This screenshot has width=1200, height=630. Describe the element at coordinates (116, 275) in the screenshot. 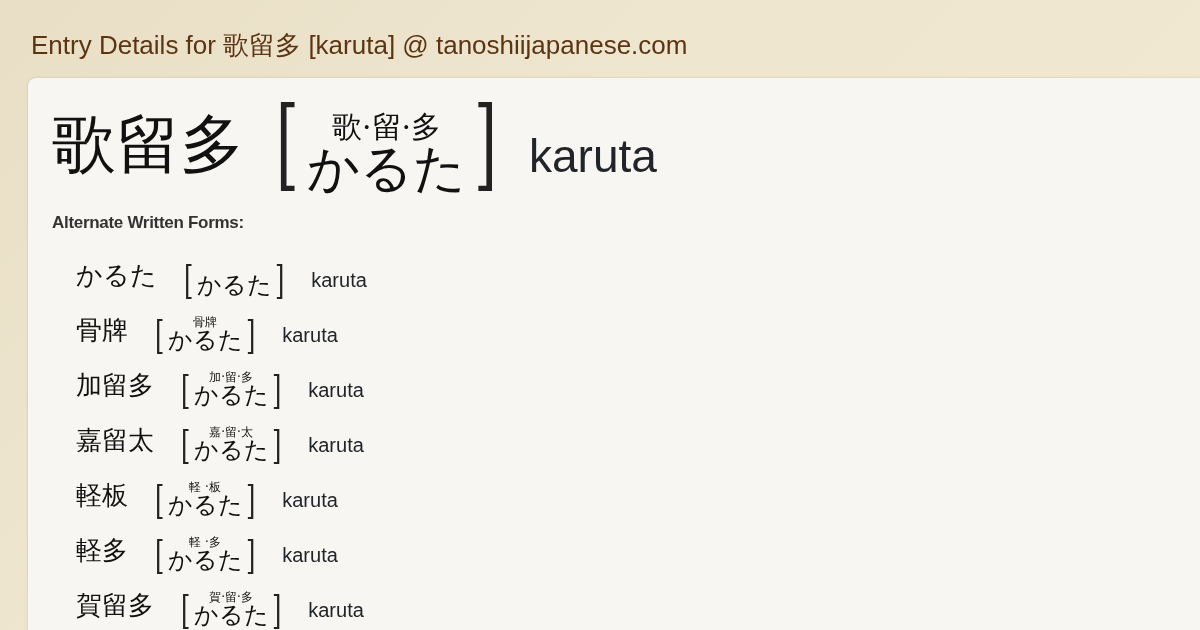

I see `written-form: かるた` at that location.